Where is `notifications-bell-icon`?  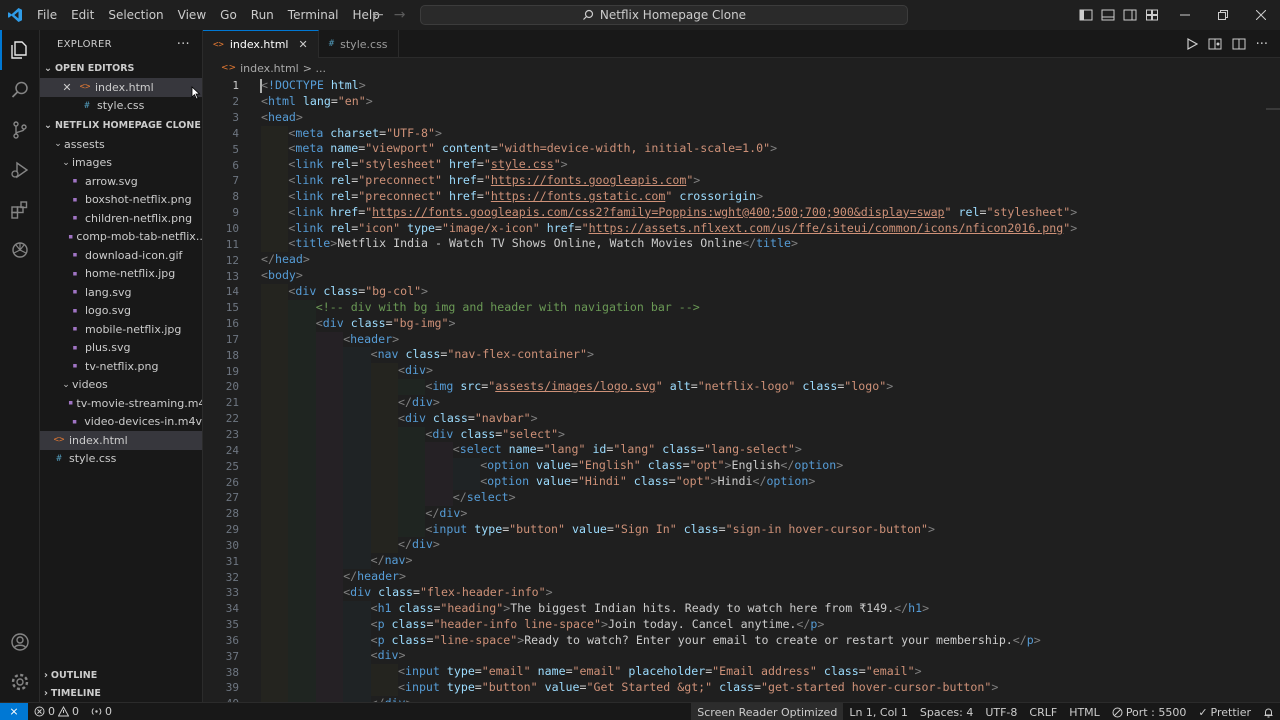
notifications-bell-icon is located at coordinates (1268, 711).